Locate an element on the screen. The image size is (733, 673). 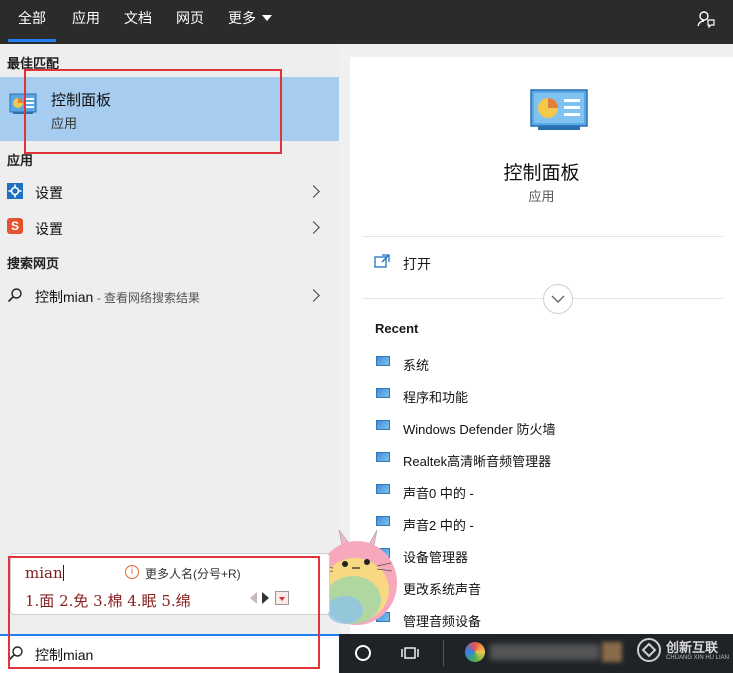
cortana-icon is located at coordinates (363, 653).